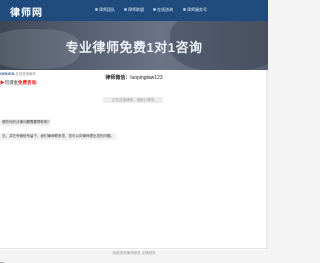 The height and width of the screenshot is (263, 320). I want to click on hero-title: 专业律师免费1对1咨询, so click(134, 47).